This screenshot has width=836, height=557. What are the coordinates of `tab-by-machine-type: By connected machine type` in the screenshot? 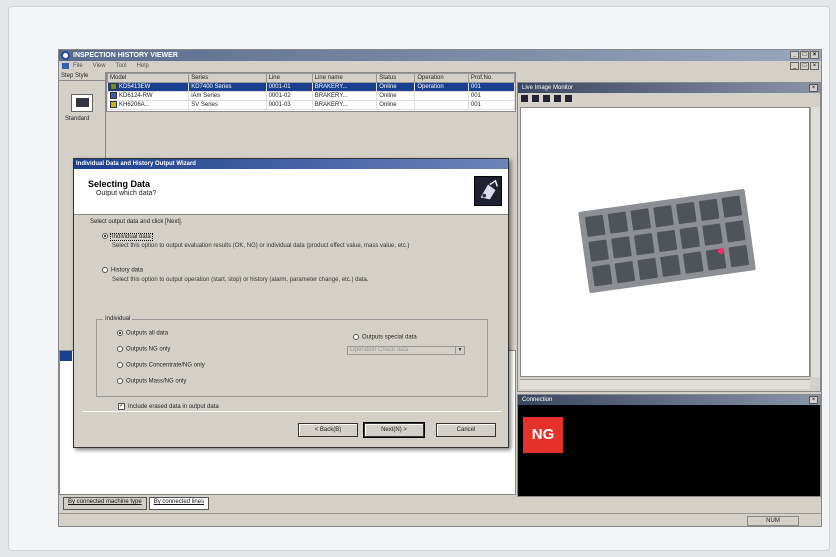 It's located at (105, 503).